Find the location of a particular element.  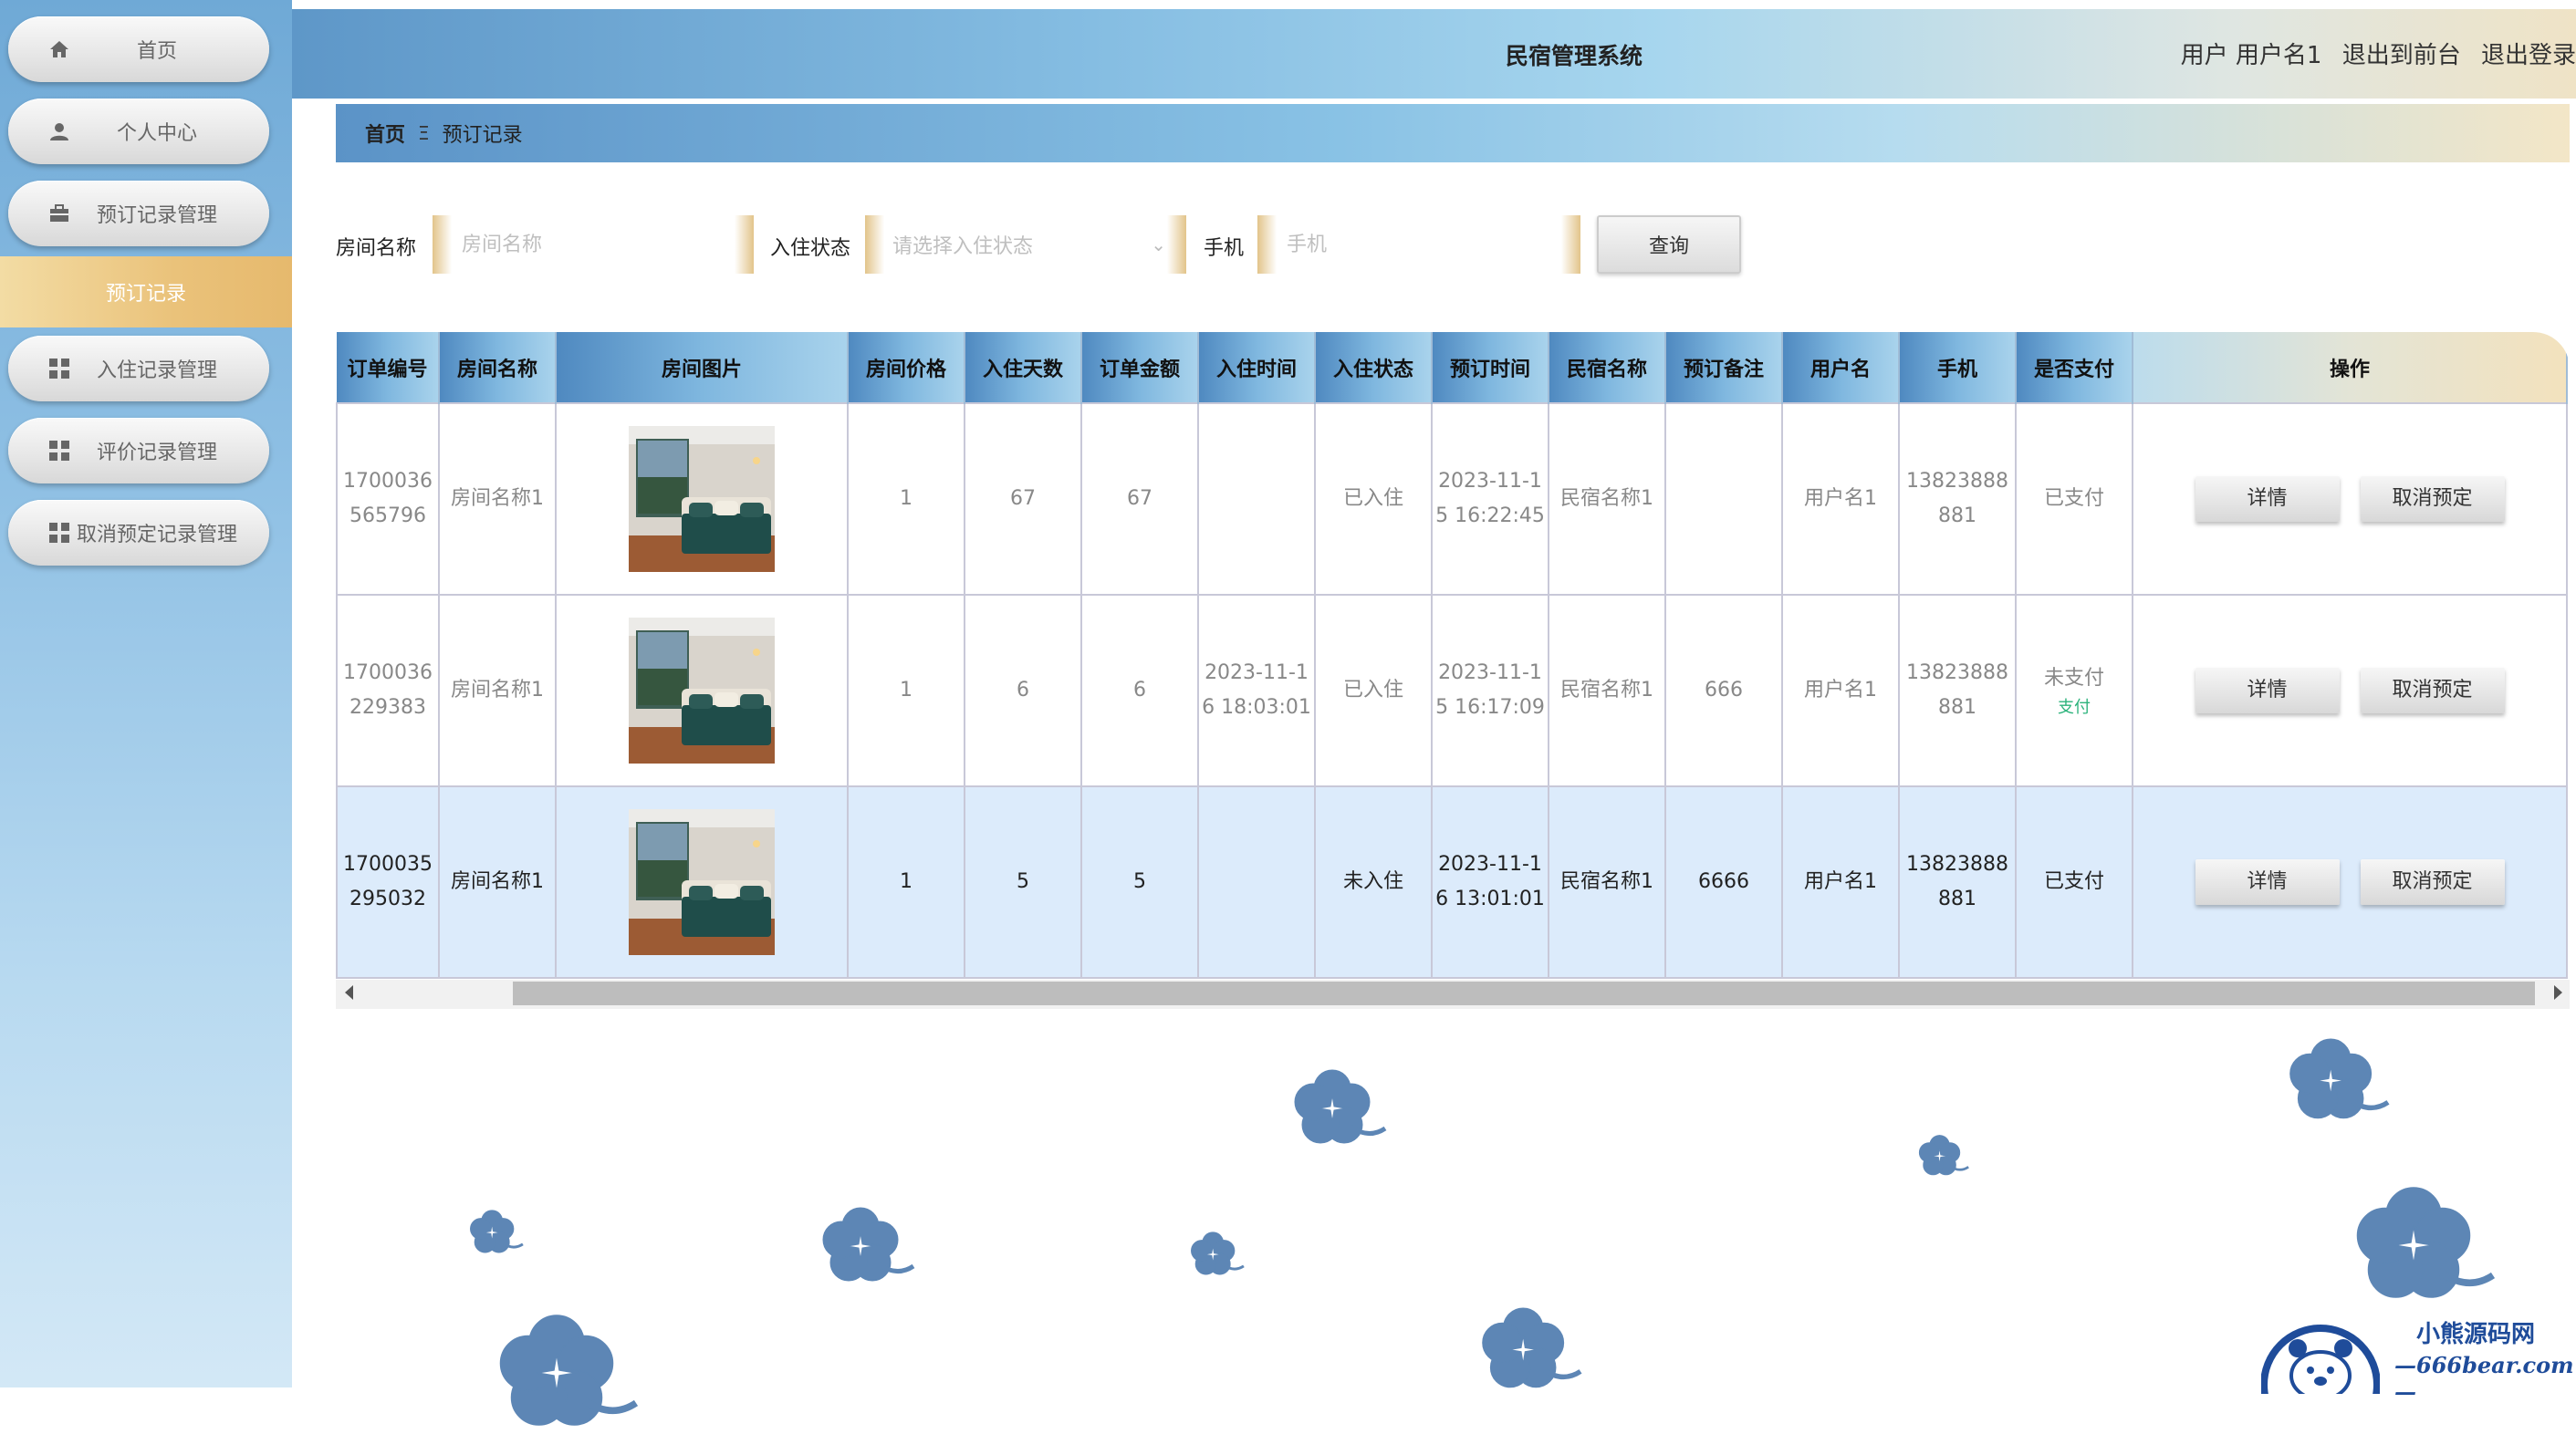

col-phone: 手机 is located at coordinates (1958, 367).